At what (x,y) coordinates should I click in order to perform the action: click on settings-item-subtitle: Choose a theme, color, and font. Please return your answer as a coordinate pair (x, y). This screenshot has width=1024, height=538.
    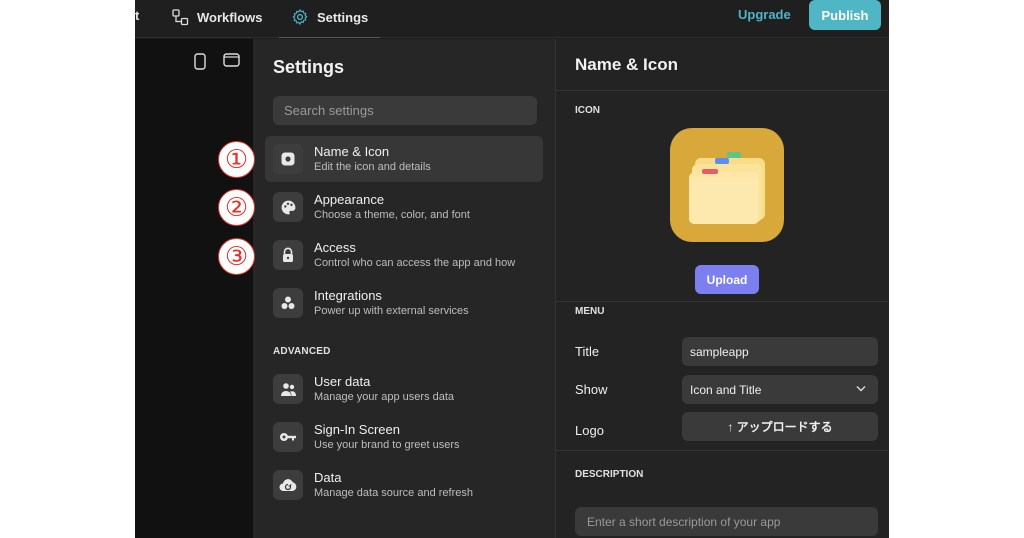
    Looking at the image, I should click on (392, 215).